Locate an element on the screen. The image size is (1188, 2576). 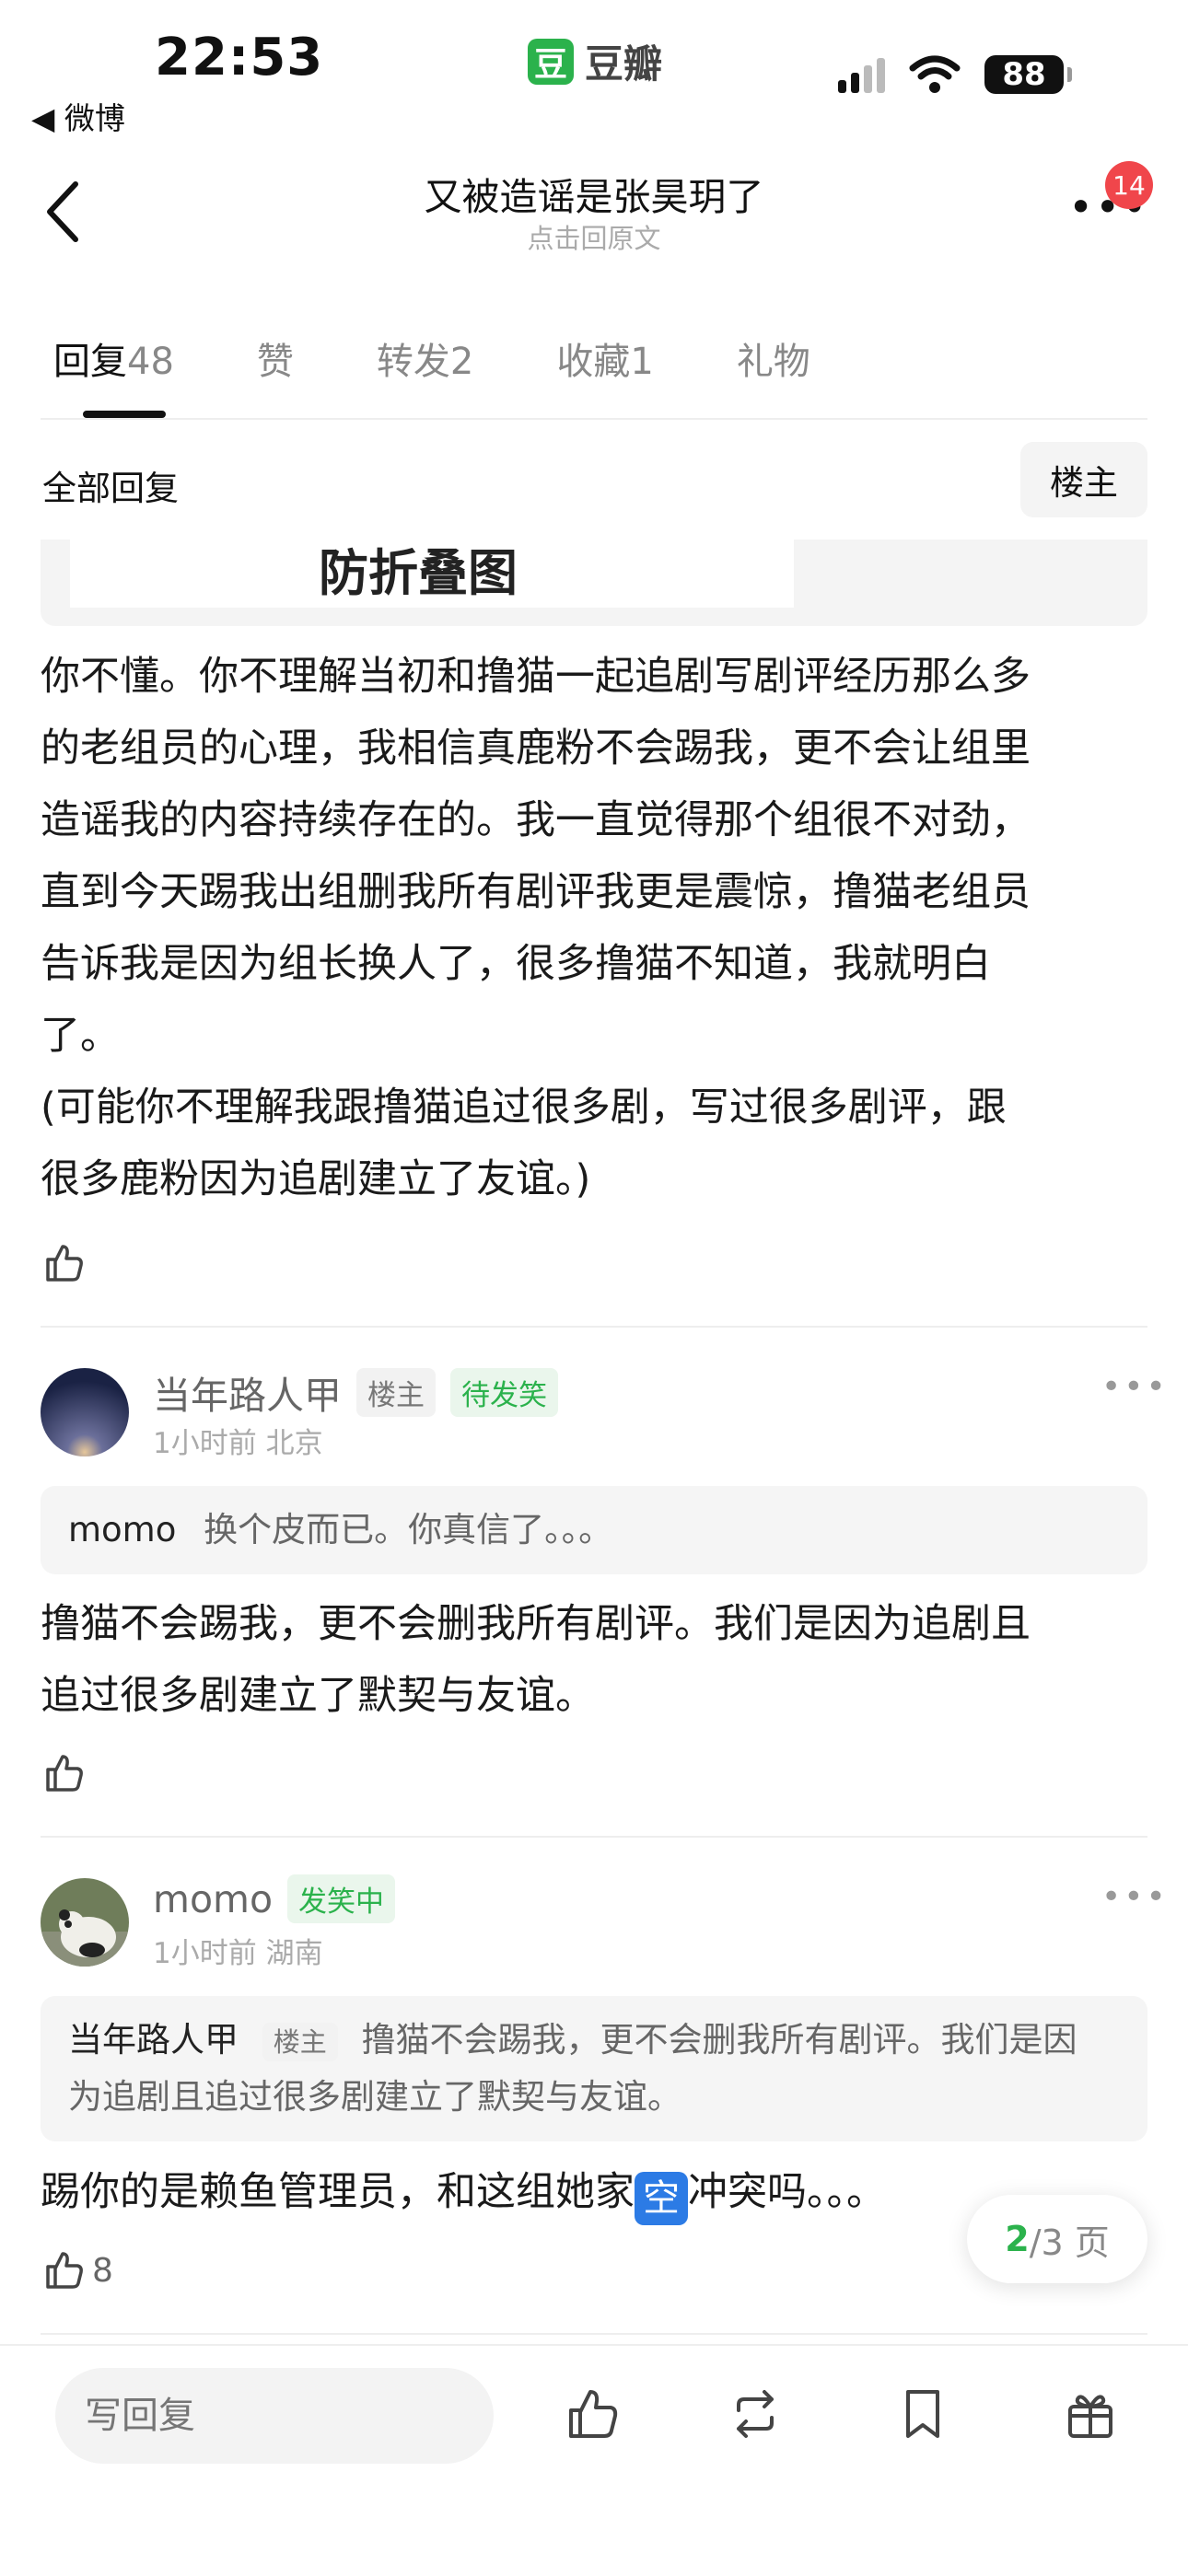
tab-gifts: 礼物 is located at coordinates (773, 358).